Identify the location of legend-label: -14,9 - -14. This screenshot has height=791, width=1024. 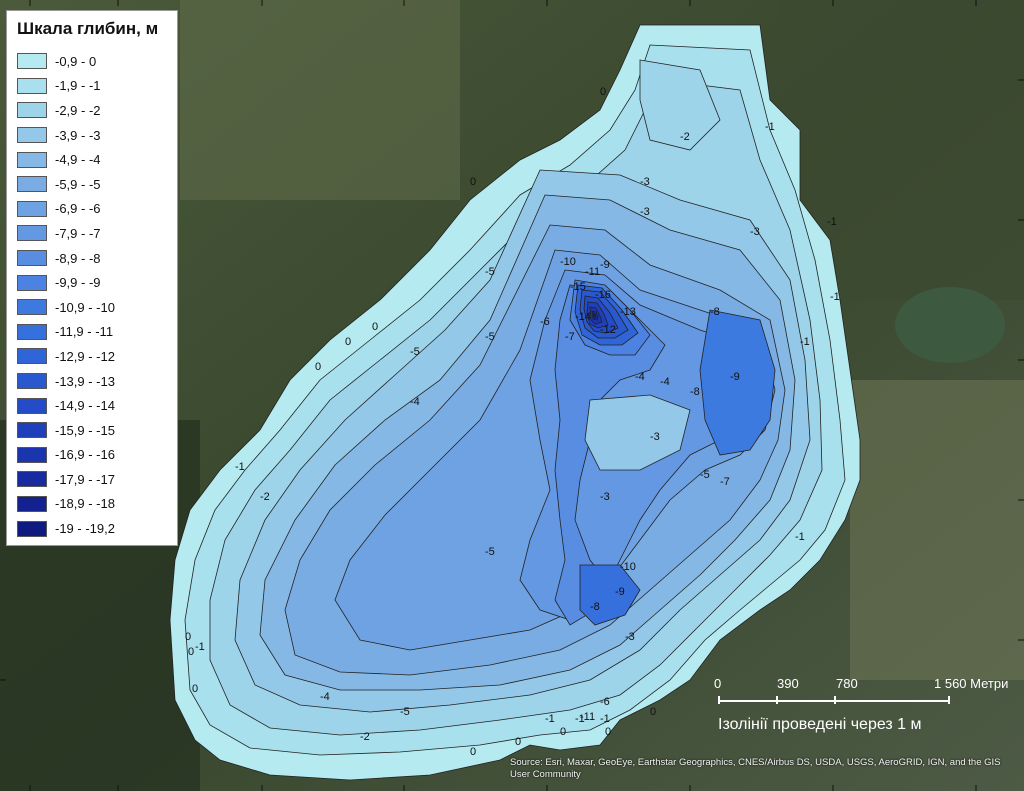
(85, 406).